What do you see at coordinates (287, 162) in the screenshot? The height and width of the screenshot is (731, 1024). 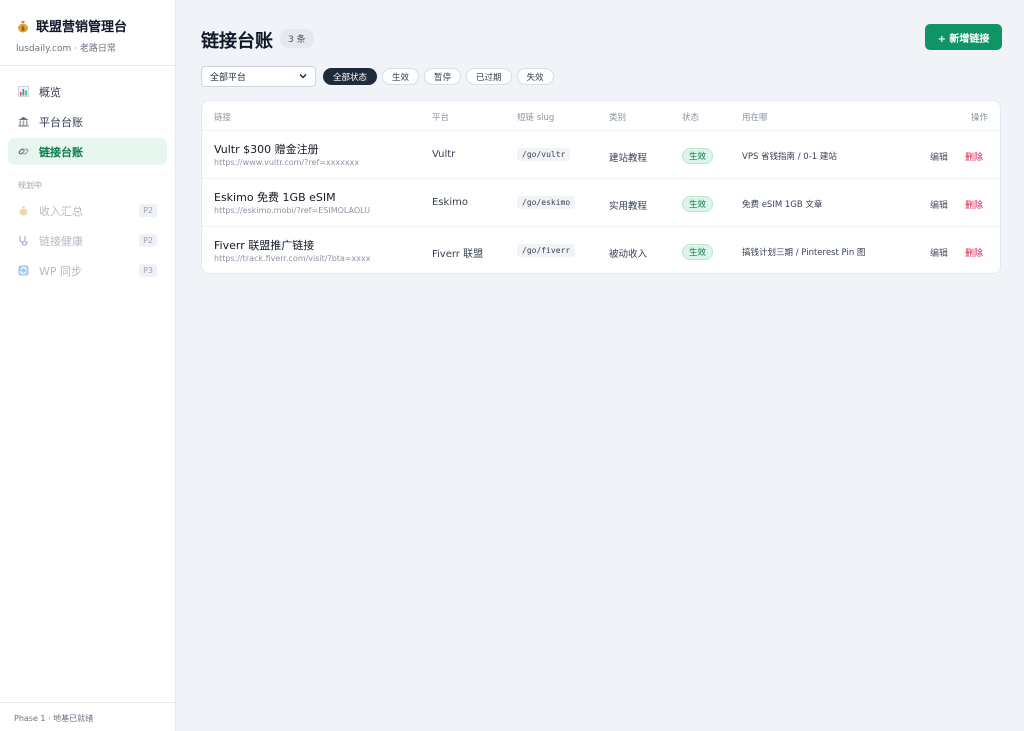 I see `link-url: https://www.vultr.com/?ref=xxxxxxx` at bounding box center [287, 162].